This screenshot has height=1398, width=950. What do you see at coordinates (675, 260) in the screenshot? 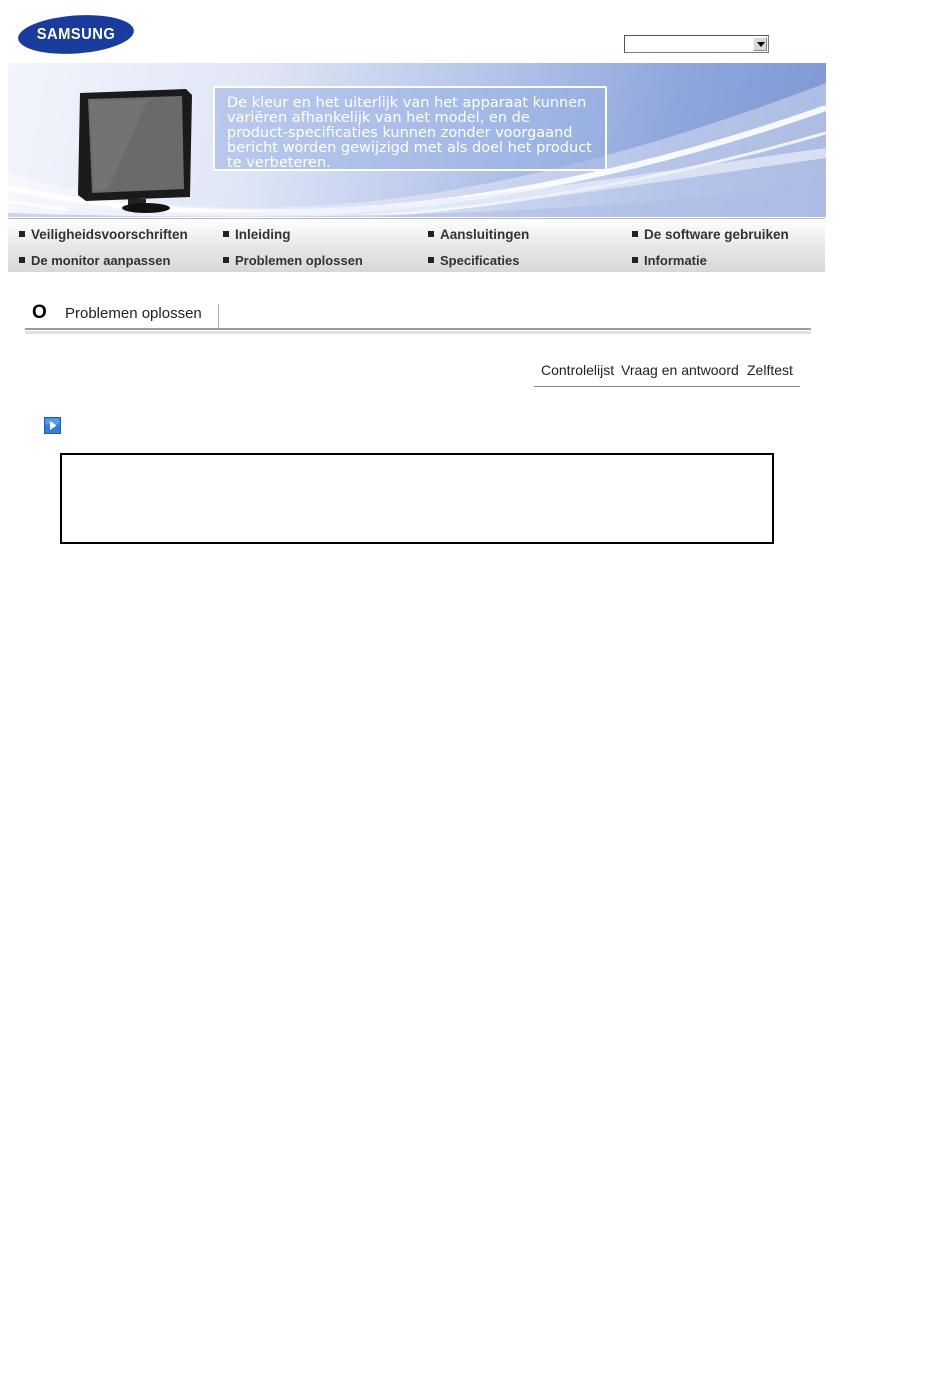
I see `nav-item-label: Informatie` at bounding box center [675, 260].